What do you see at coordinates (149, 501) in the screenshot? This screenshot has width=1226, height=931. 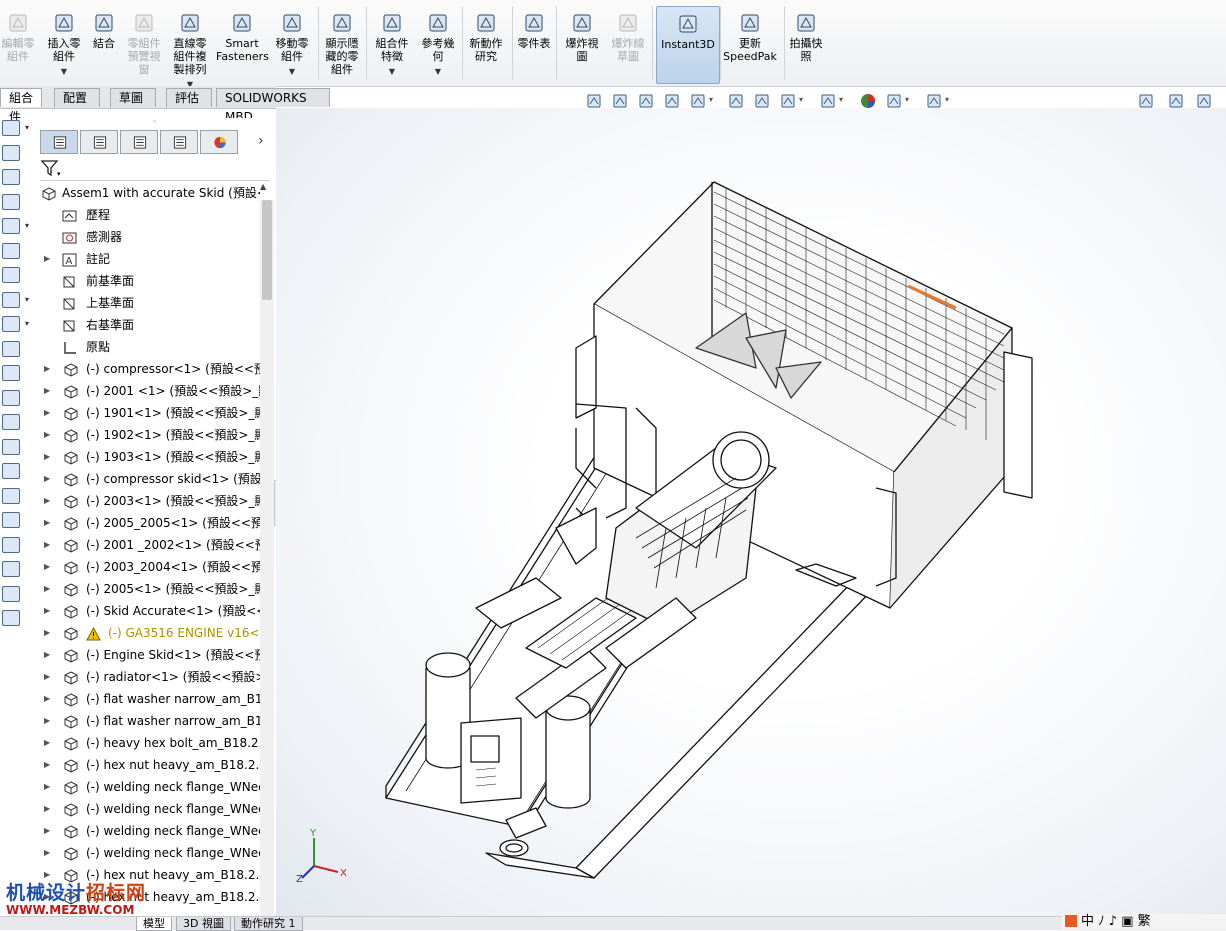 I see `tree-item: ▶ (-) 2003<1> (預設<<預設>_顯示` at bounding box center [149, 501].